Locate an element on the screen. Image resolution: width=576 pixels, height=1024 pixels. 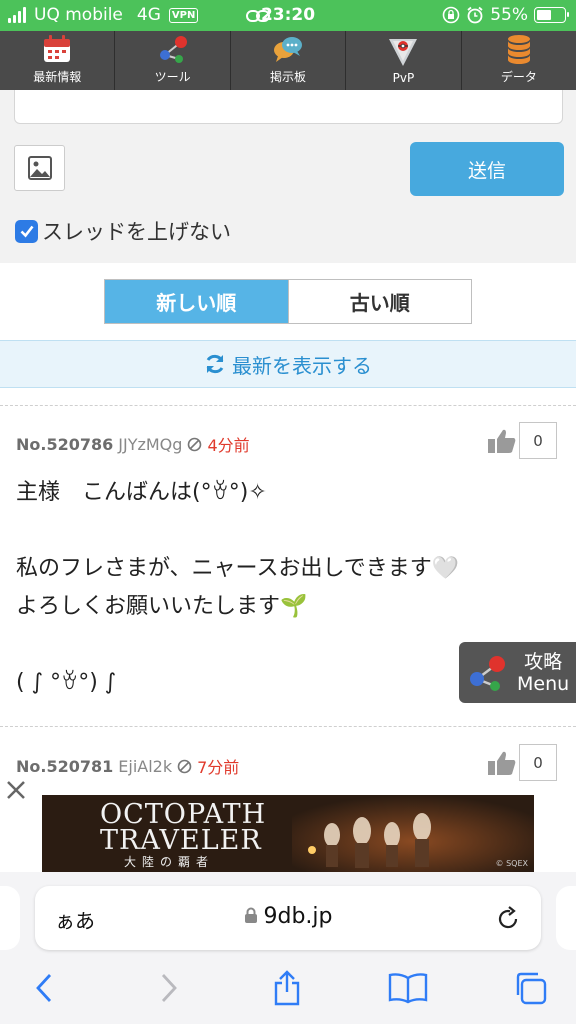
battery-icon is located at coordinates (551, 15).